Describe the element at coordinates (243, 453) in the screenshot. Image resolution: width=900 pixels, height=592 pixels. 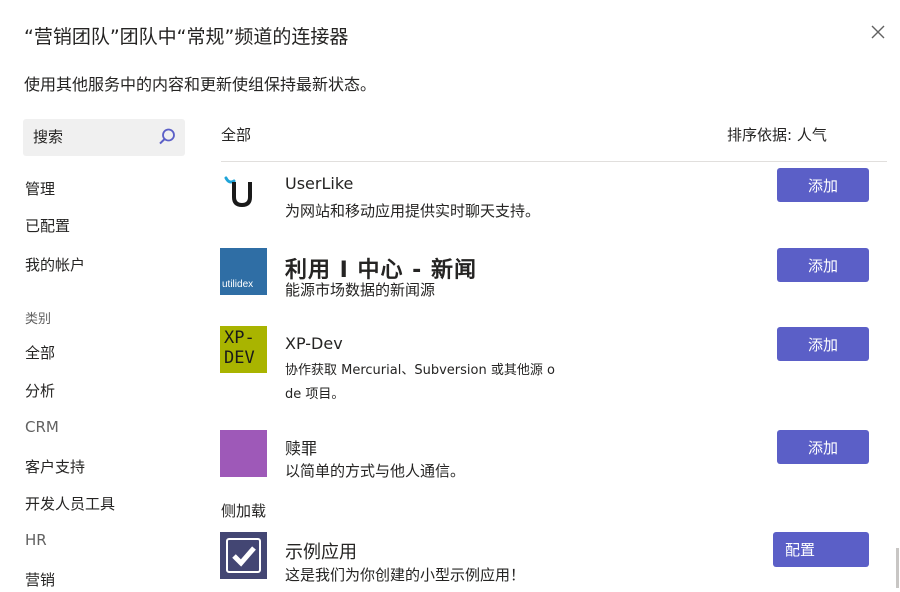
I see `purple-square-icon` at that location.